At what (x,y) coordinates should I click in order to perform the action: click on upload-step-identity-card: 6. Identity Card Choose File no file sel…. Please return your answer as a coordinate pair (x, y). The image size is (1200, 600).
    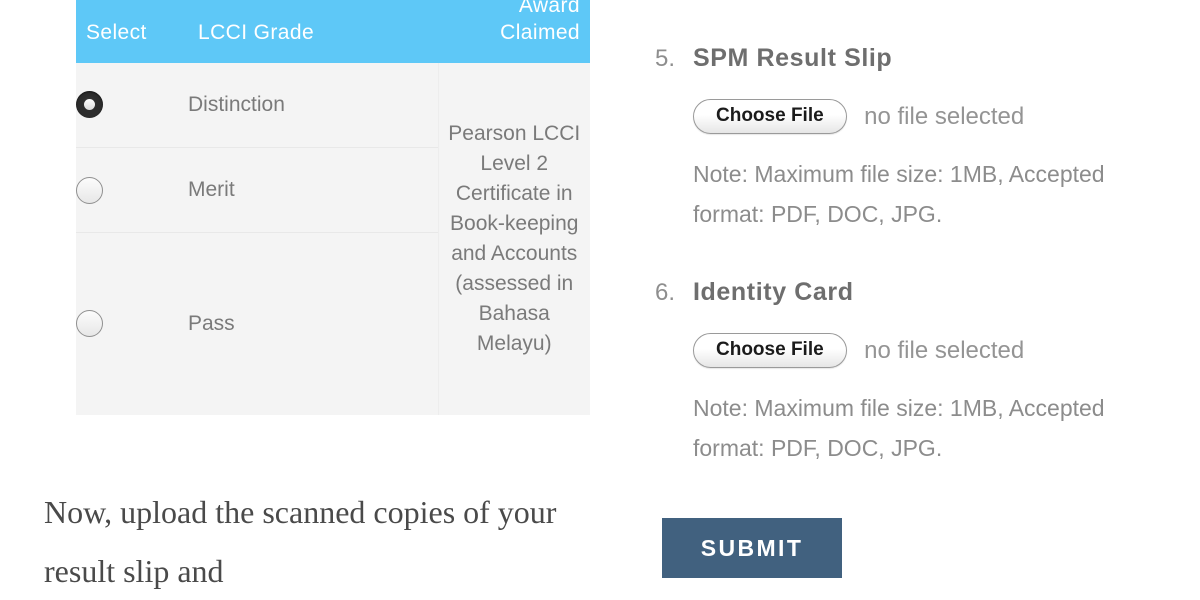
    Looking at the image, I should click on (910, 373).